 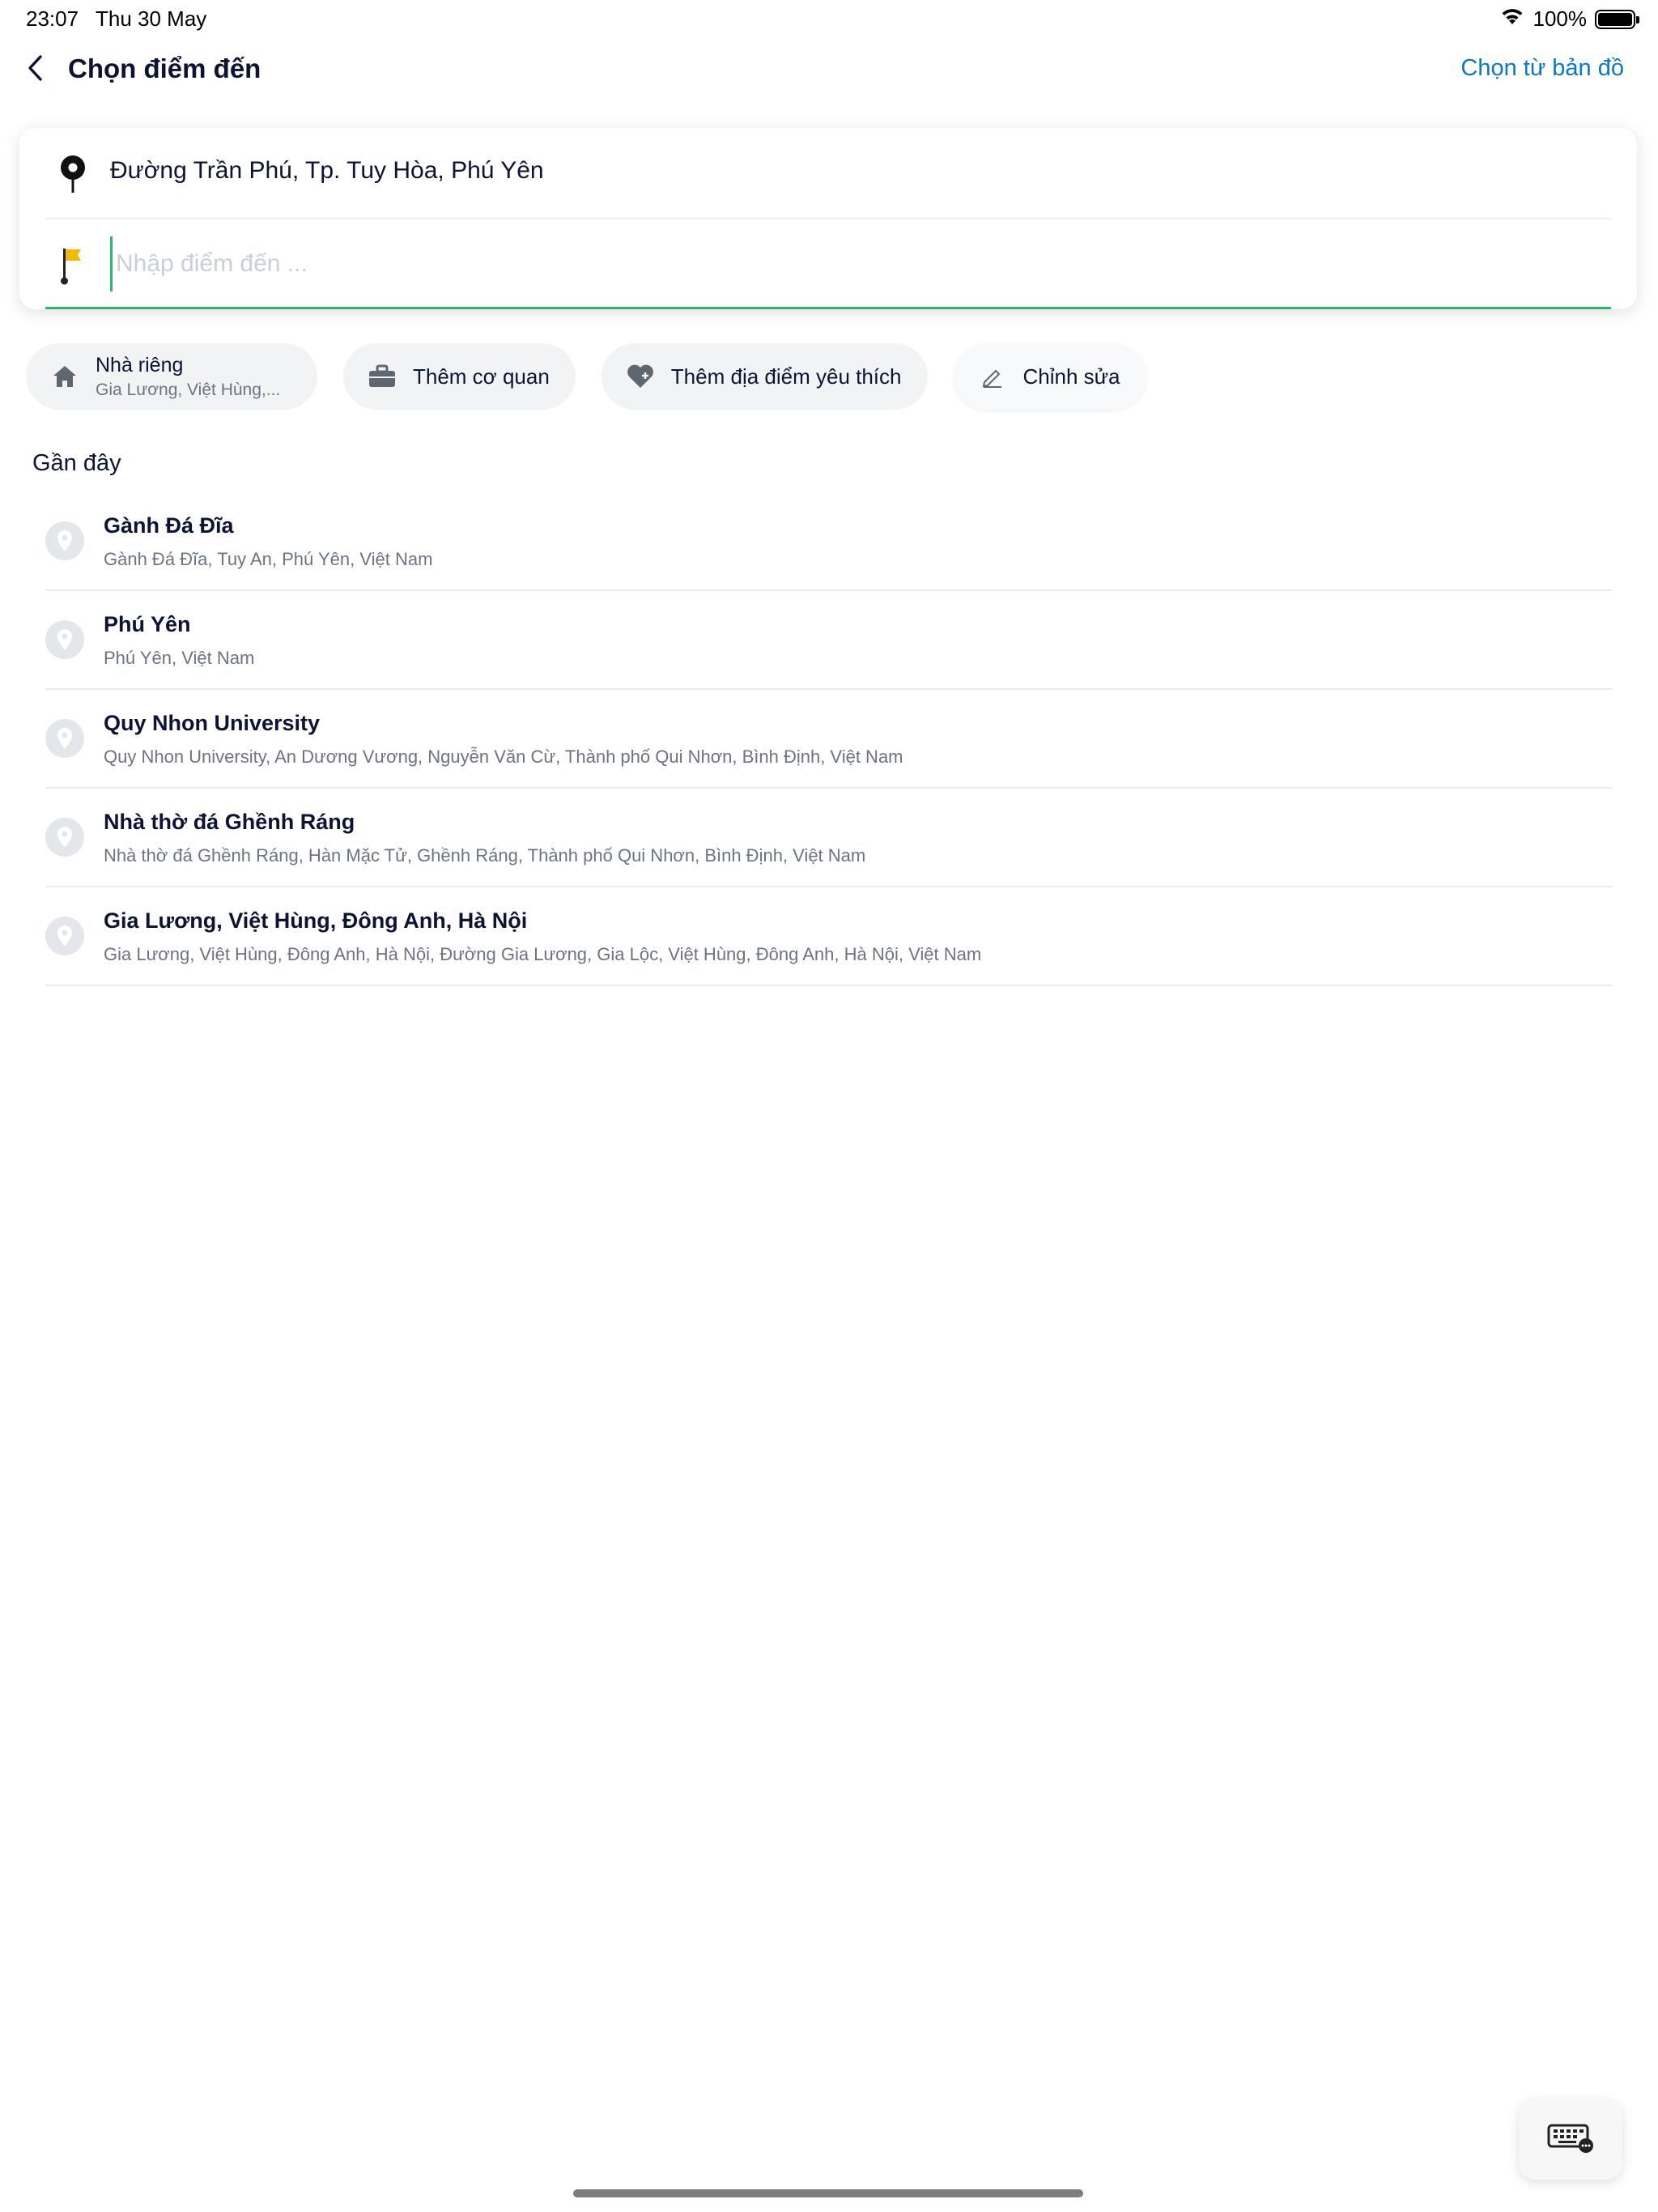 I want to click on flag-icon, so click(x=73, y=265).